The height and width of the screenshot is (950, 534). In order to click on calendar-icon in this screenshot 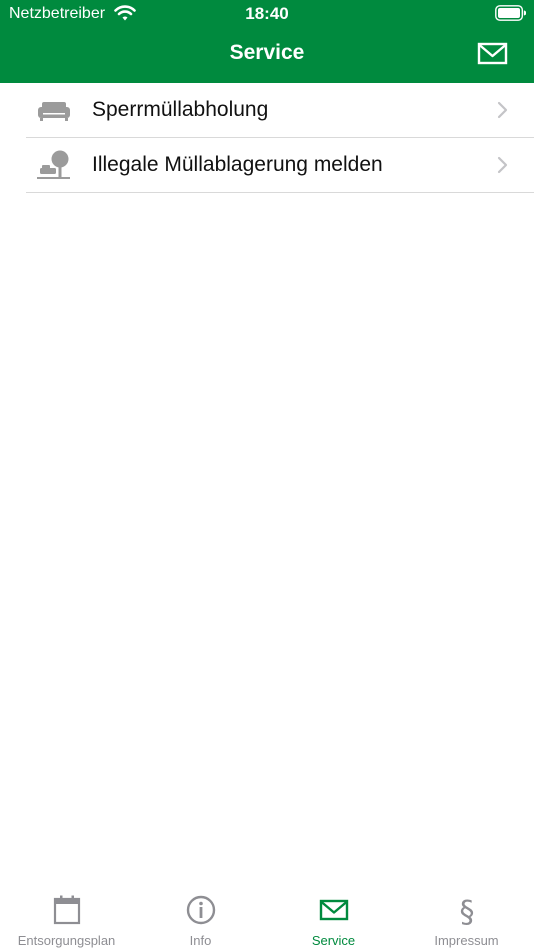, I will do `click(66, 910)`.